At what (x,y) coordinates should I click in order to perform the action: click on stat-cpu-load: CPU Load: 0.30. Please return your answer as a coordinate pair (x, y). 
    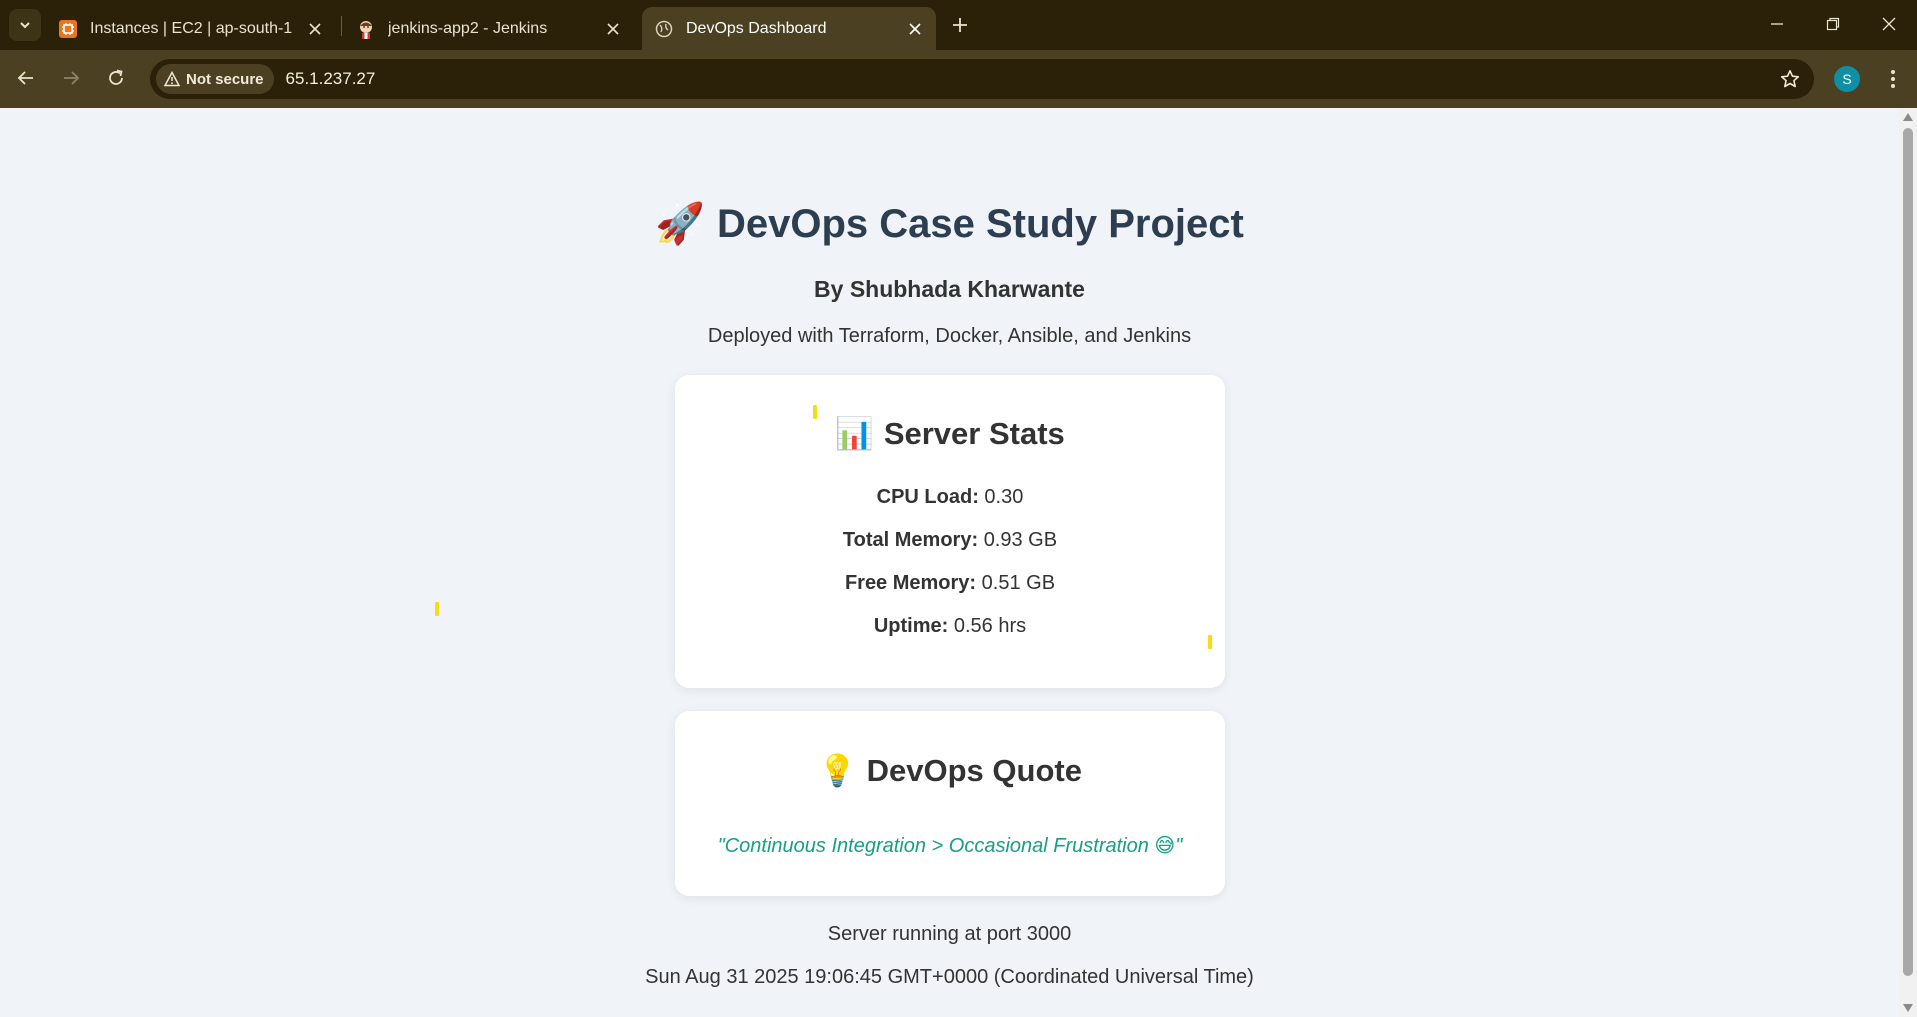
    Looking at the image, I should click on (950, 497).